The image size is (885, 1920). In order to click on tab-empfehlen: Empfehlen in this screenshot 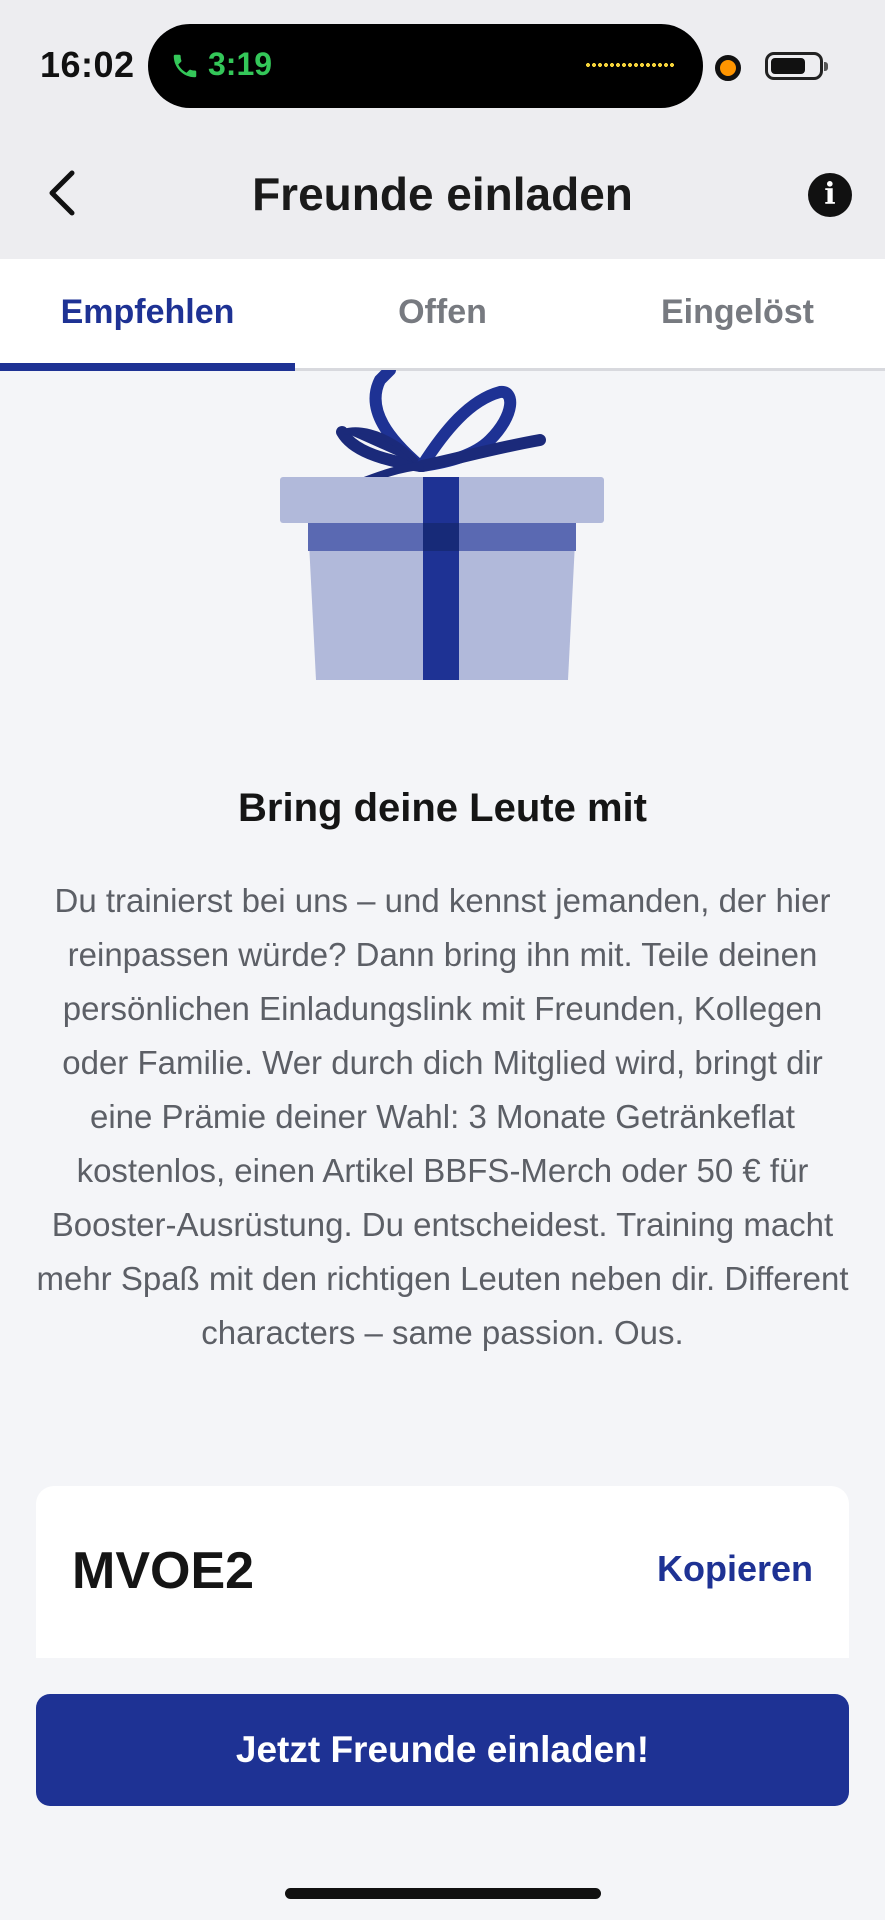, I will do `click(147, 315)`.